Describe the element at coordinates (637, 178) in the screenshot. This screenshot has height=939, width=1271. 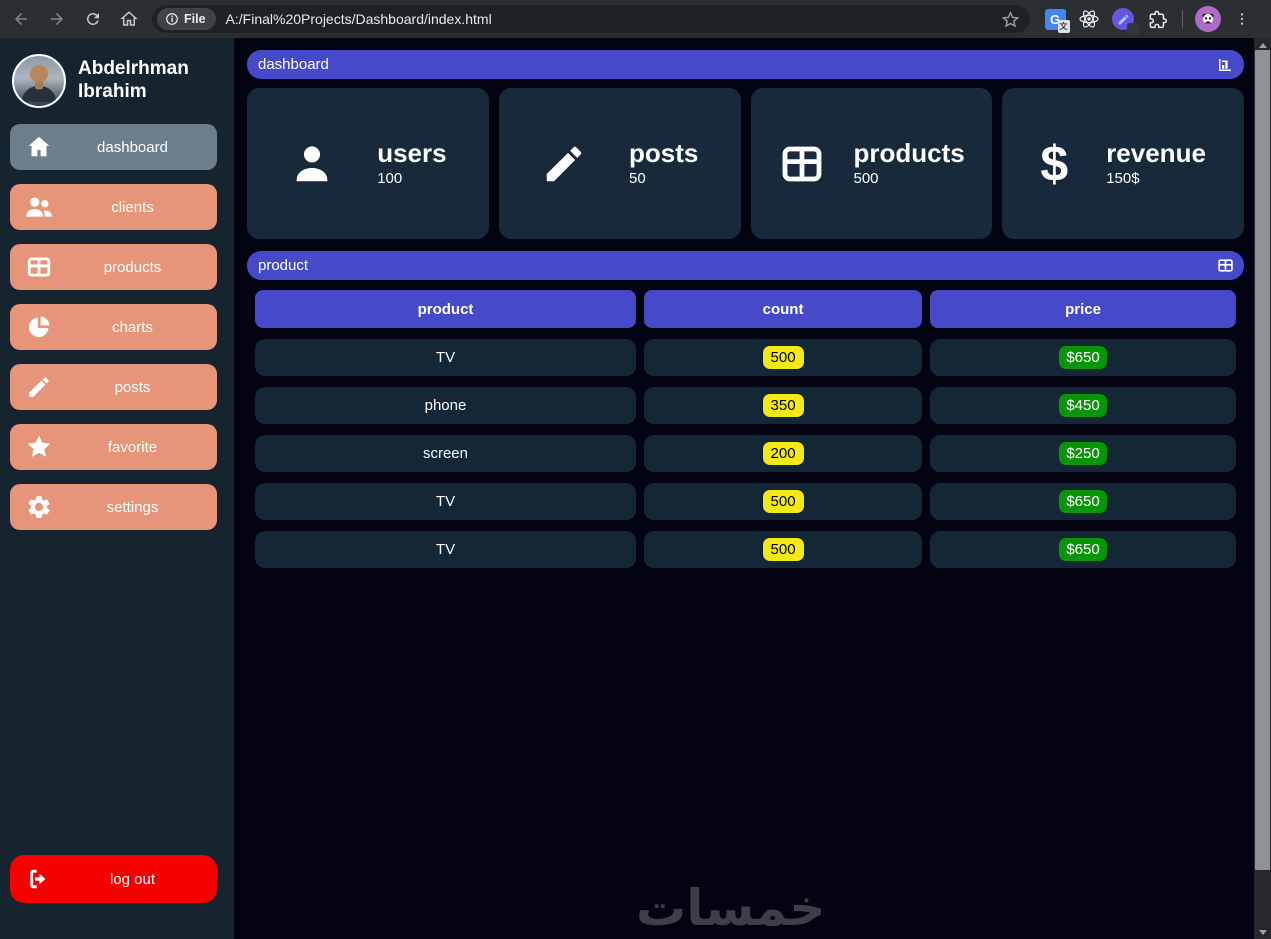
I see `card-value: 50` at that location.